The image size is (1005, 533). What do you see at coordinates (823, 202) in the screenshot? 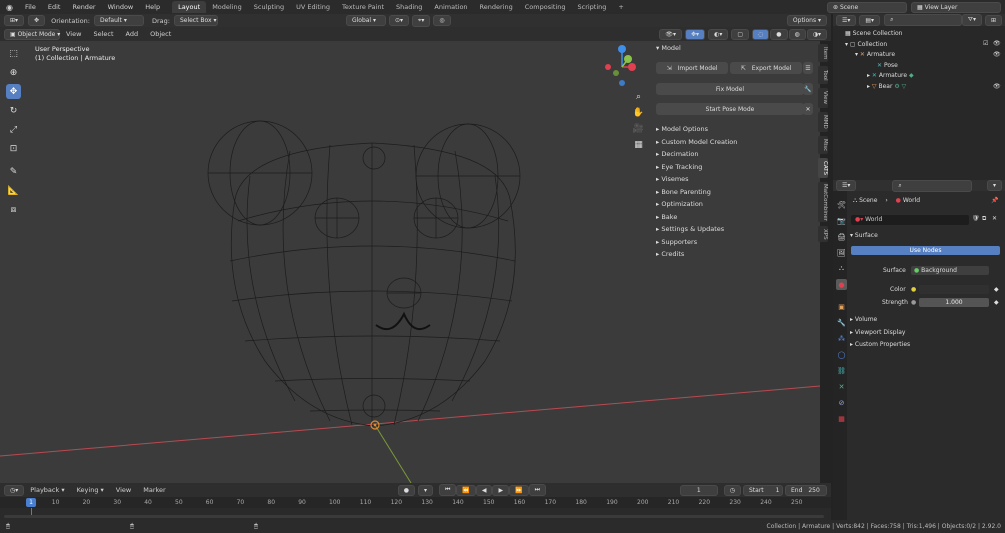
I see `sidetab-matcombiner: MatCombiner` at bounding box center [823, 202].